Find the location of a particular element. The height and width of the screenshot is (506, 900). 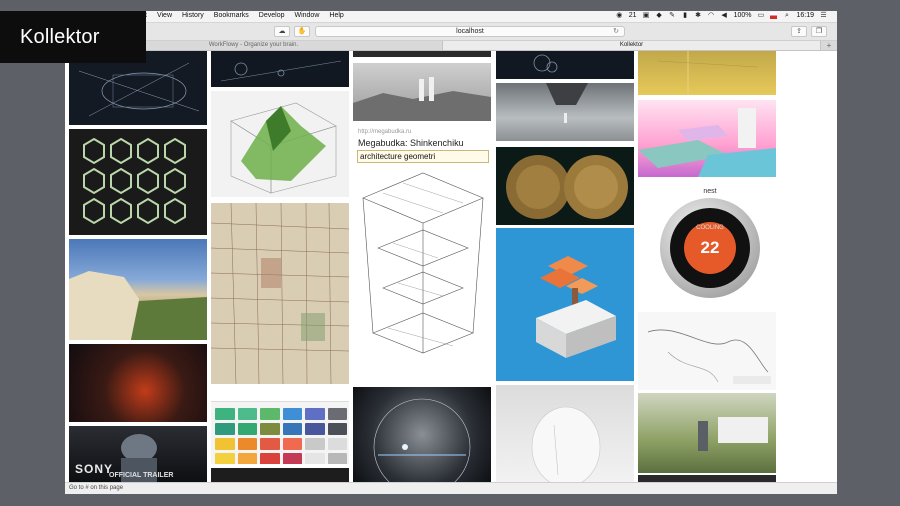

pencil-sketch is located at coordinates (709, 356).